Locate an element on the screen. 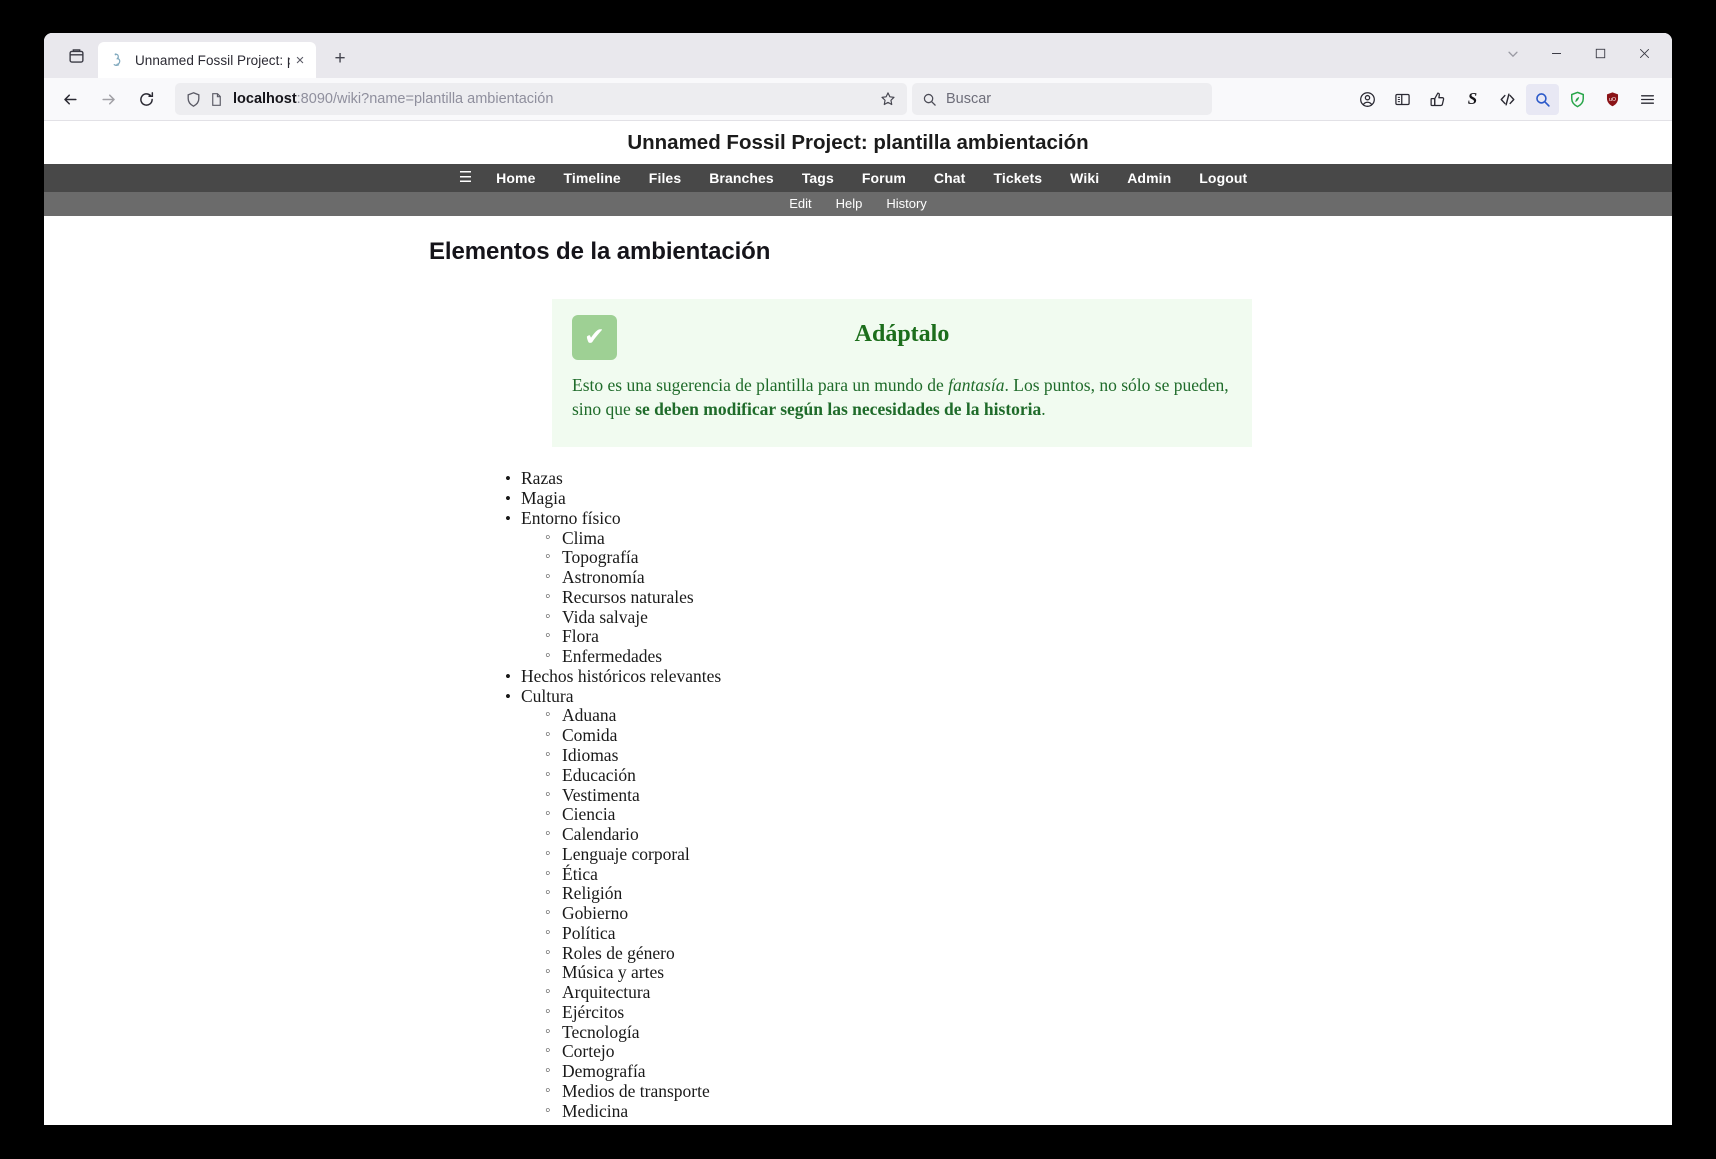 Image resolution: width=1716 pixels, height=1159 pixels. topic-subitem: Política is located at coordinates (1106, 933).